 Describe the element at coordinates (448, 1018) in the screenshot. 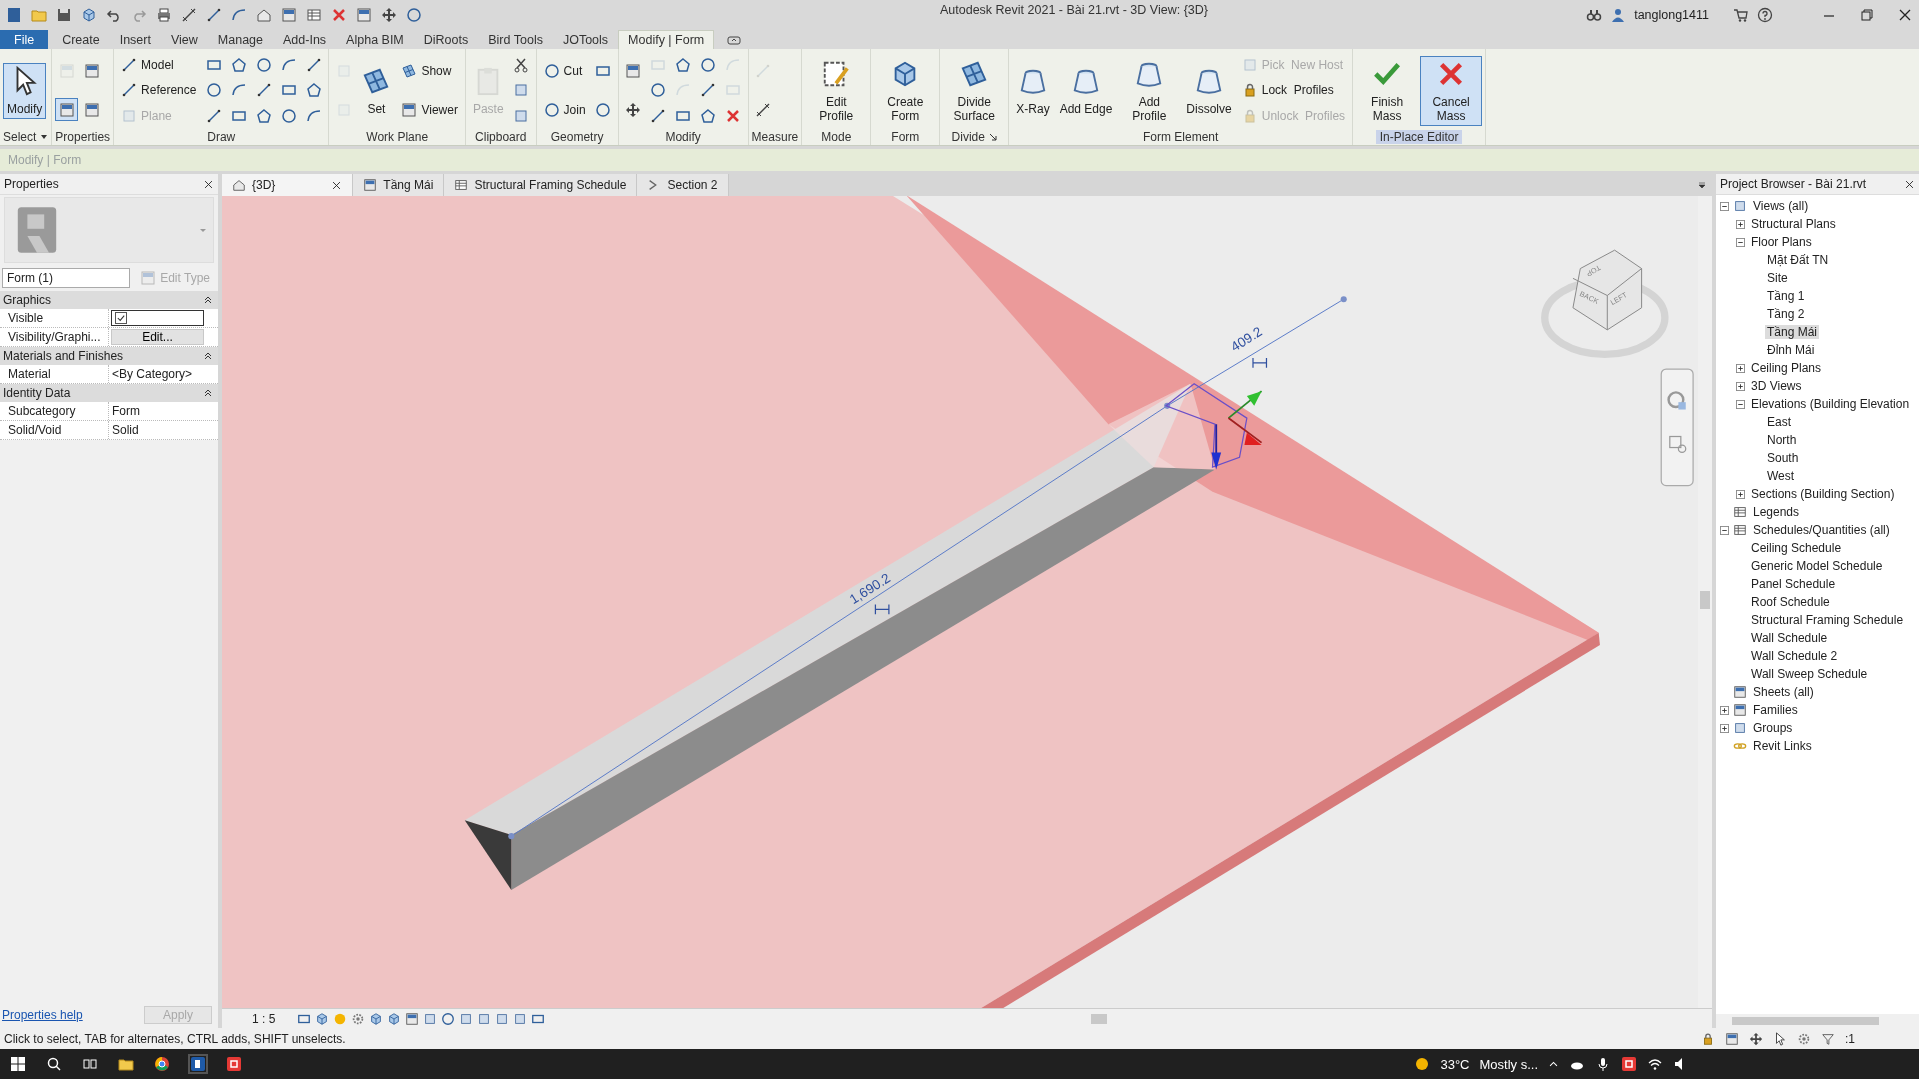

I see `circle-icon` at that location.